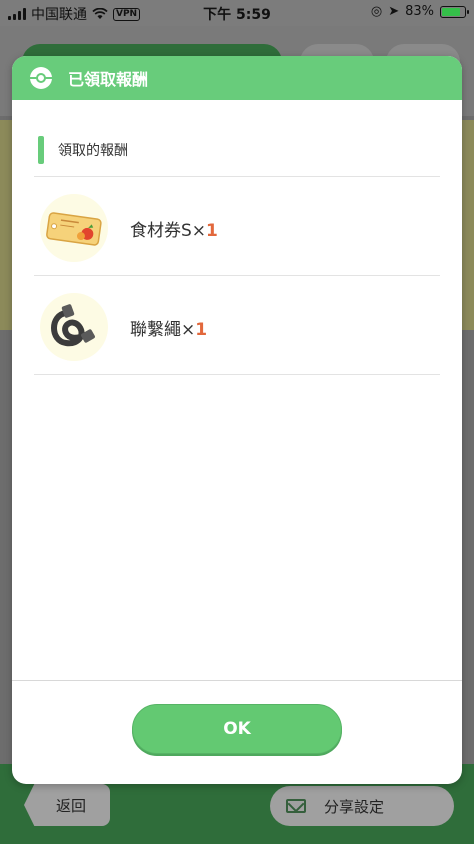  I want to click on reward-item-name: 食材券S, so click(161, 230).